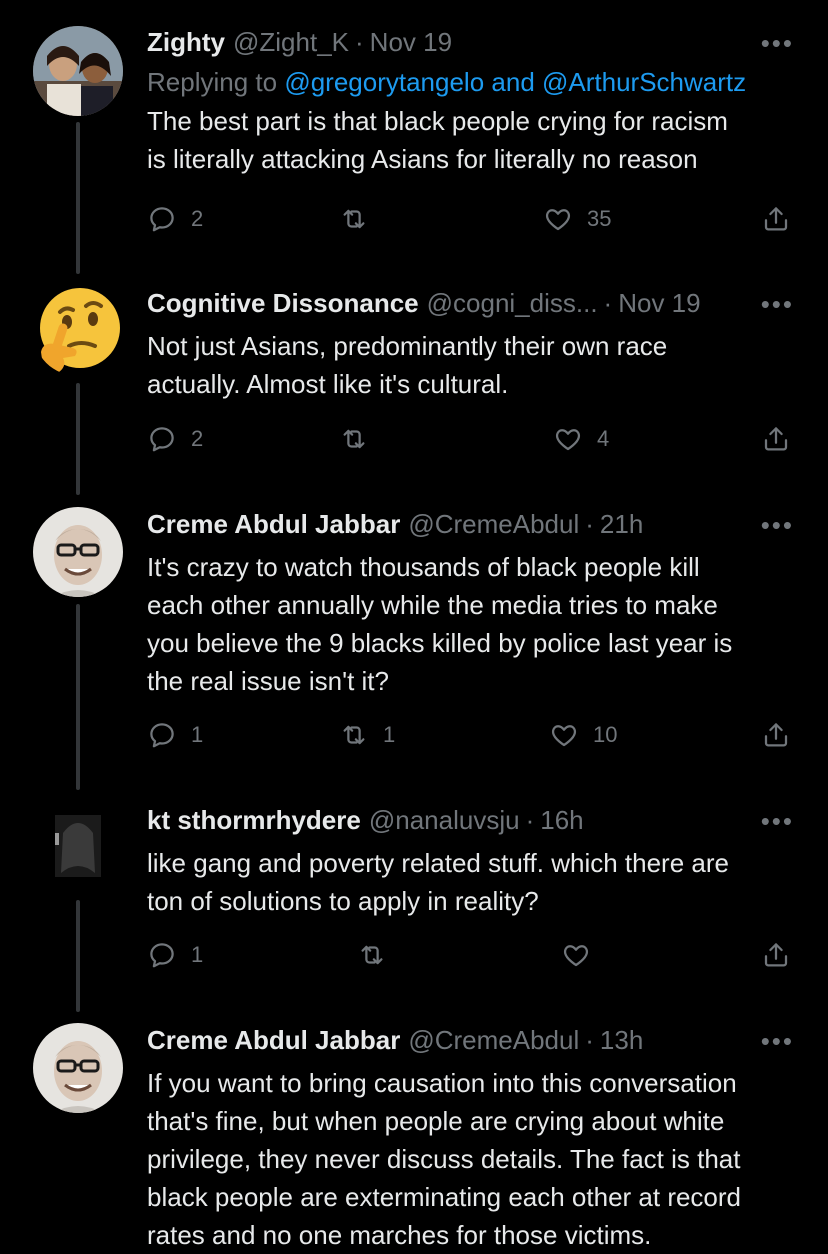 This screenshot has height=1254, width=828. What do you see at coordinates (283, 303) in the screenshot?
I see `display-name: Cognitive Dissonance` at bounding box center [283, 303].